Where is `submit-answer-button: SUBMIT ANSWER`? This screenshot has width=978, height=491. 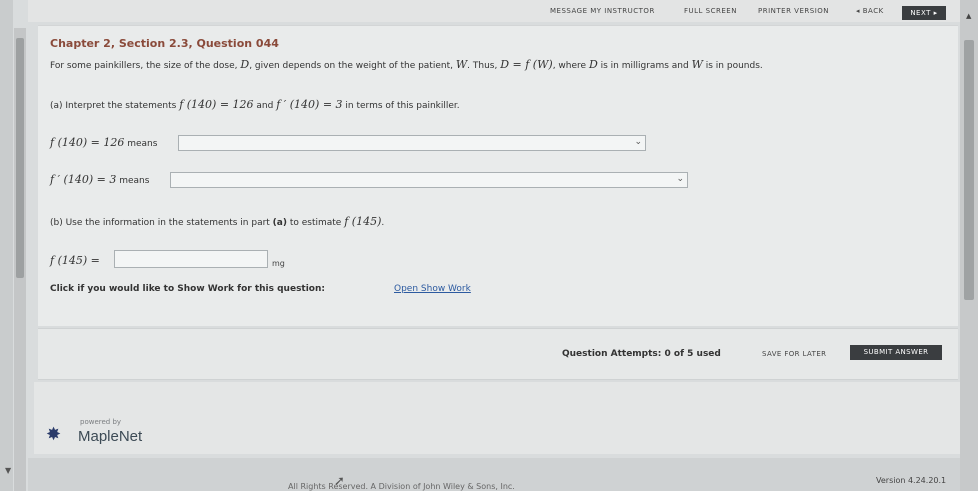 submit-answer-button: SUBMIT ANSWER is located at coordinates (896, 352).